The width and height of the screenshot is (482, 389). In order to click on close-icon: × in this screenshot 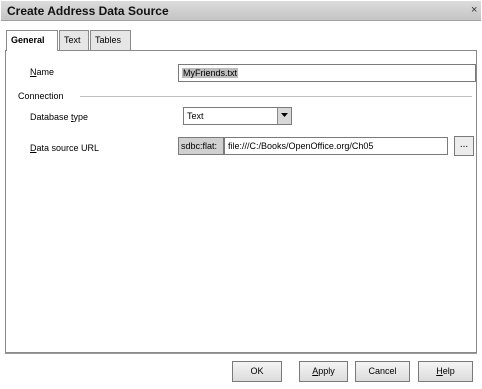, I will do `click(476, 10)`.